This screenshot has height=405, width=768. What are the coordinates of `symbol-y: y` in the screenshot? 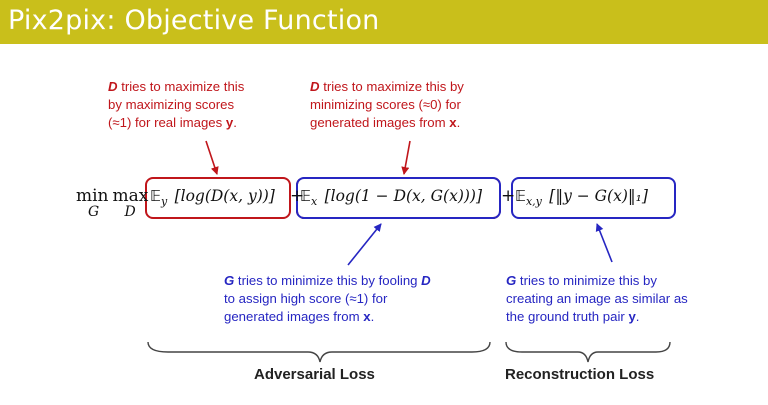 It's located at (632, 316).